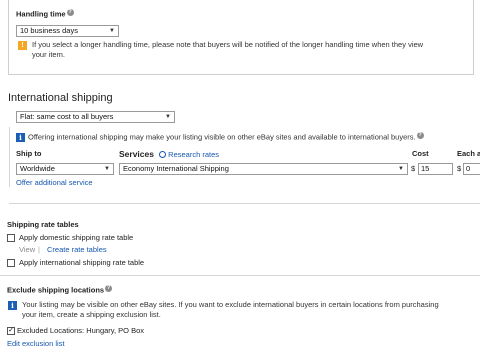  Describe the element at coordinates (420, 153) in the screenshot. I see `cost-header: Cost` at that location.